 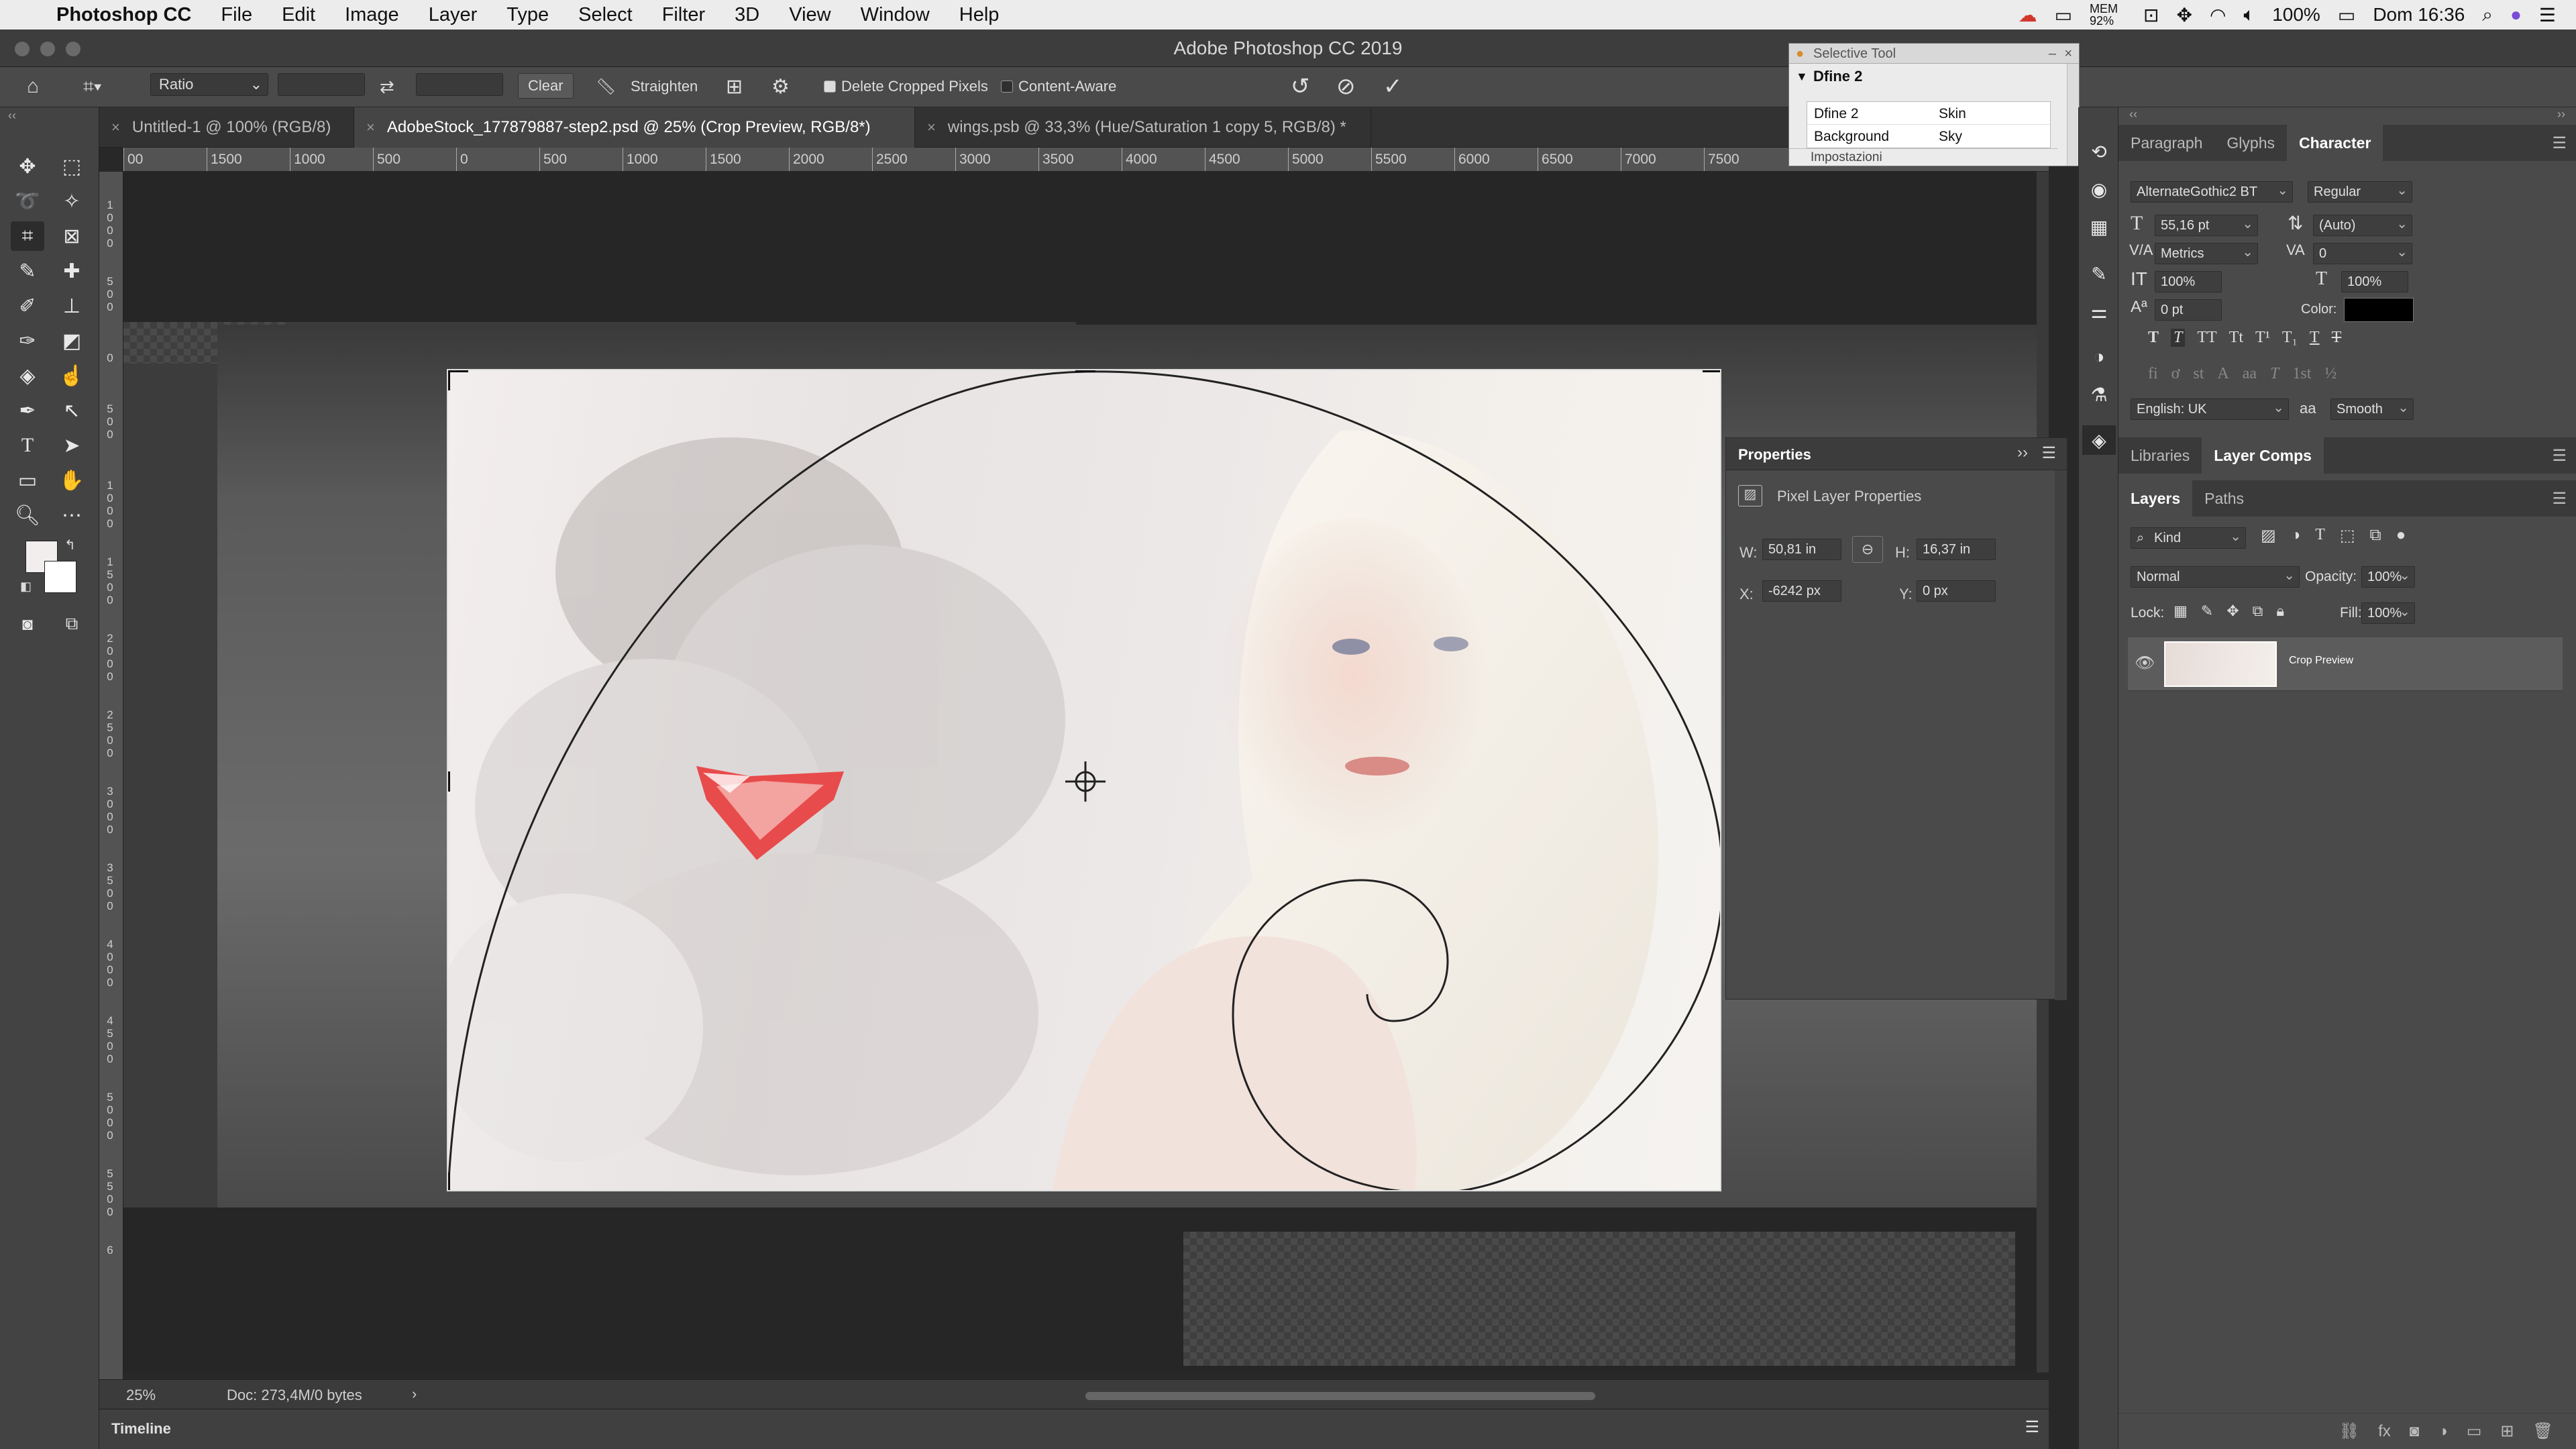 What do you see at coordinates (2099, 151) in the screenshot?
I see `history-panel-icon: ⟲` at bounding box center [2099, 151].